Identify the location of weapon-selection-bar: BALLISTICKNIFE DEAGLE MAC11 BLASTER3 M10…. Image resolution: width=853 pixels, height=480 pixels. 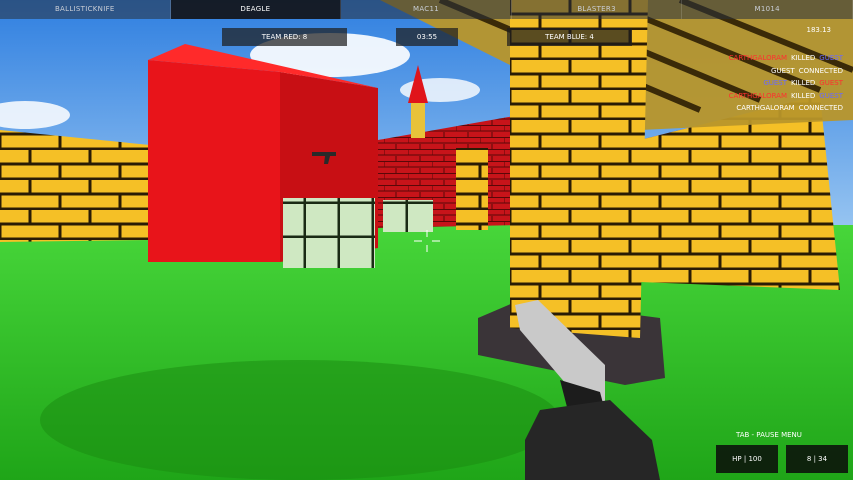
(426, 9).